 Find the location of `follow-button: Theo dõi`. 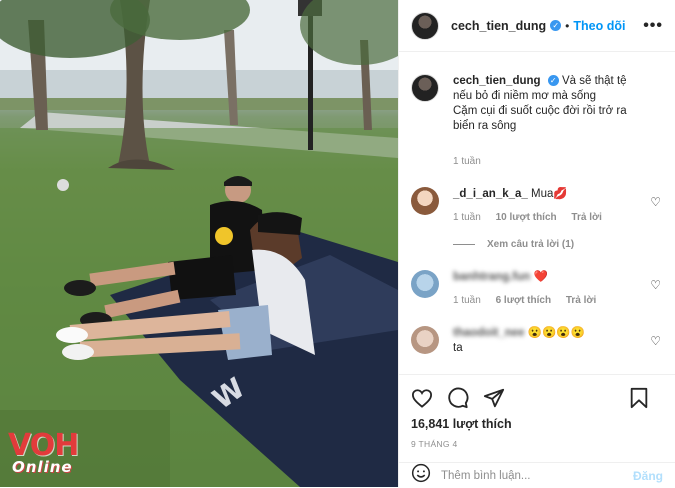

follow-button: Theo dõi is located at coordinates (599, 26).